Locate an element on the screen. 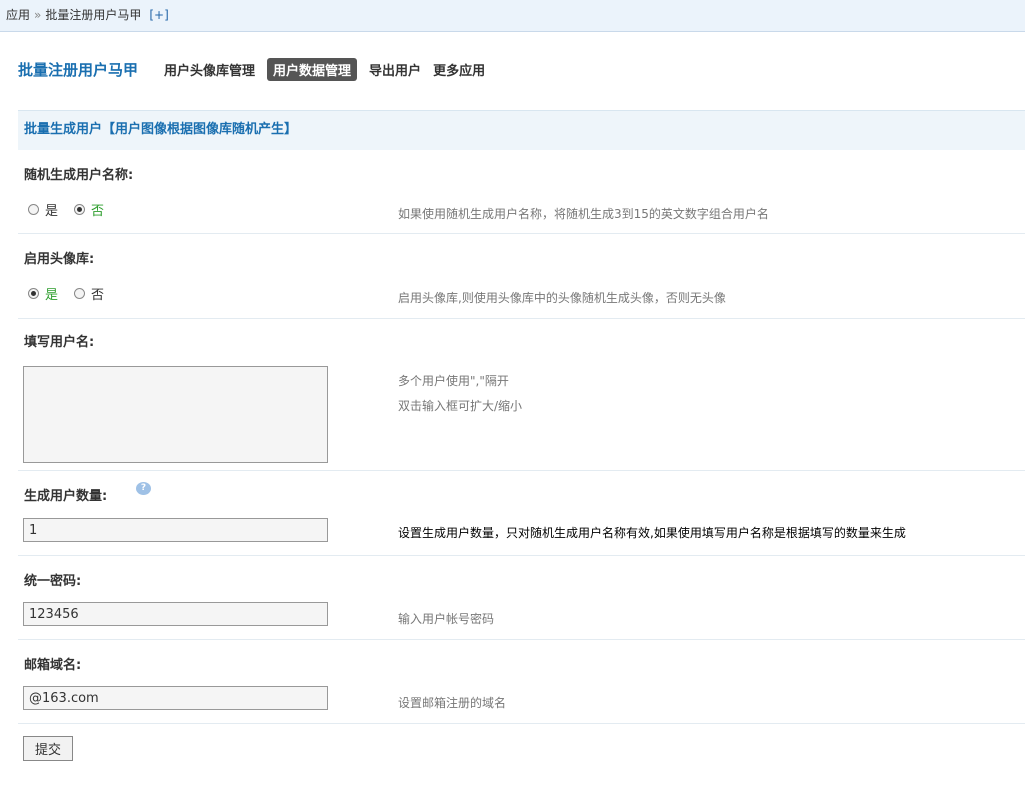 Image resolution: width=1025 pixels, height=785 pixels. avatar-lib-yes-label: 是 is located at coordinates (51, 293).